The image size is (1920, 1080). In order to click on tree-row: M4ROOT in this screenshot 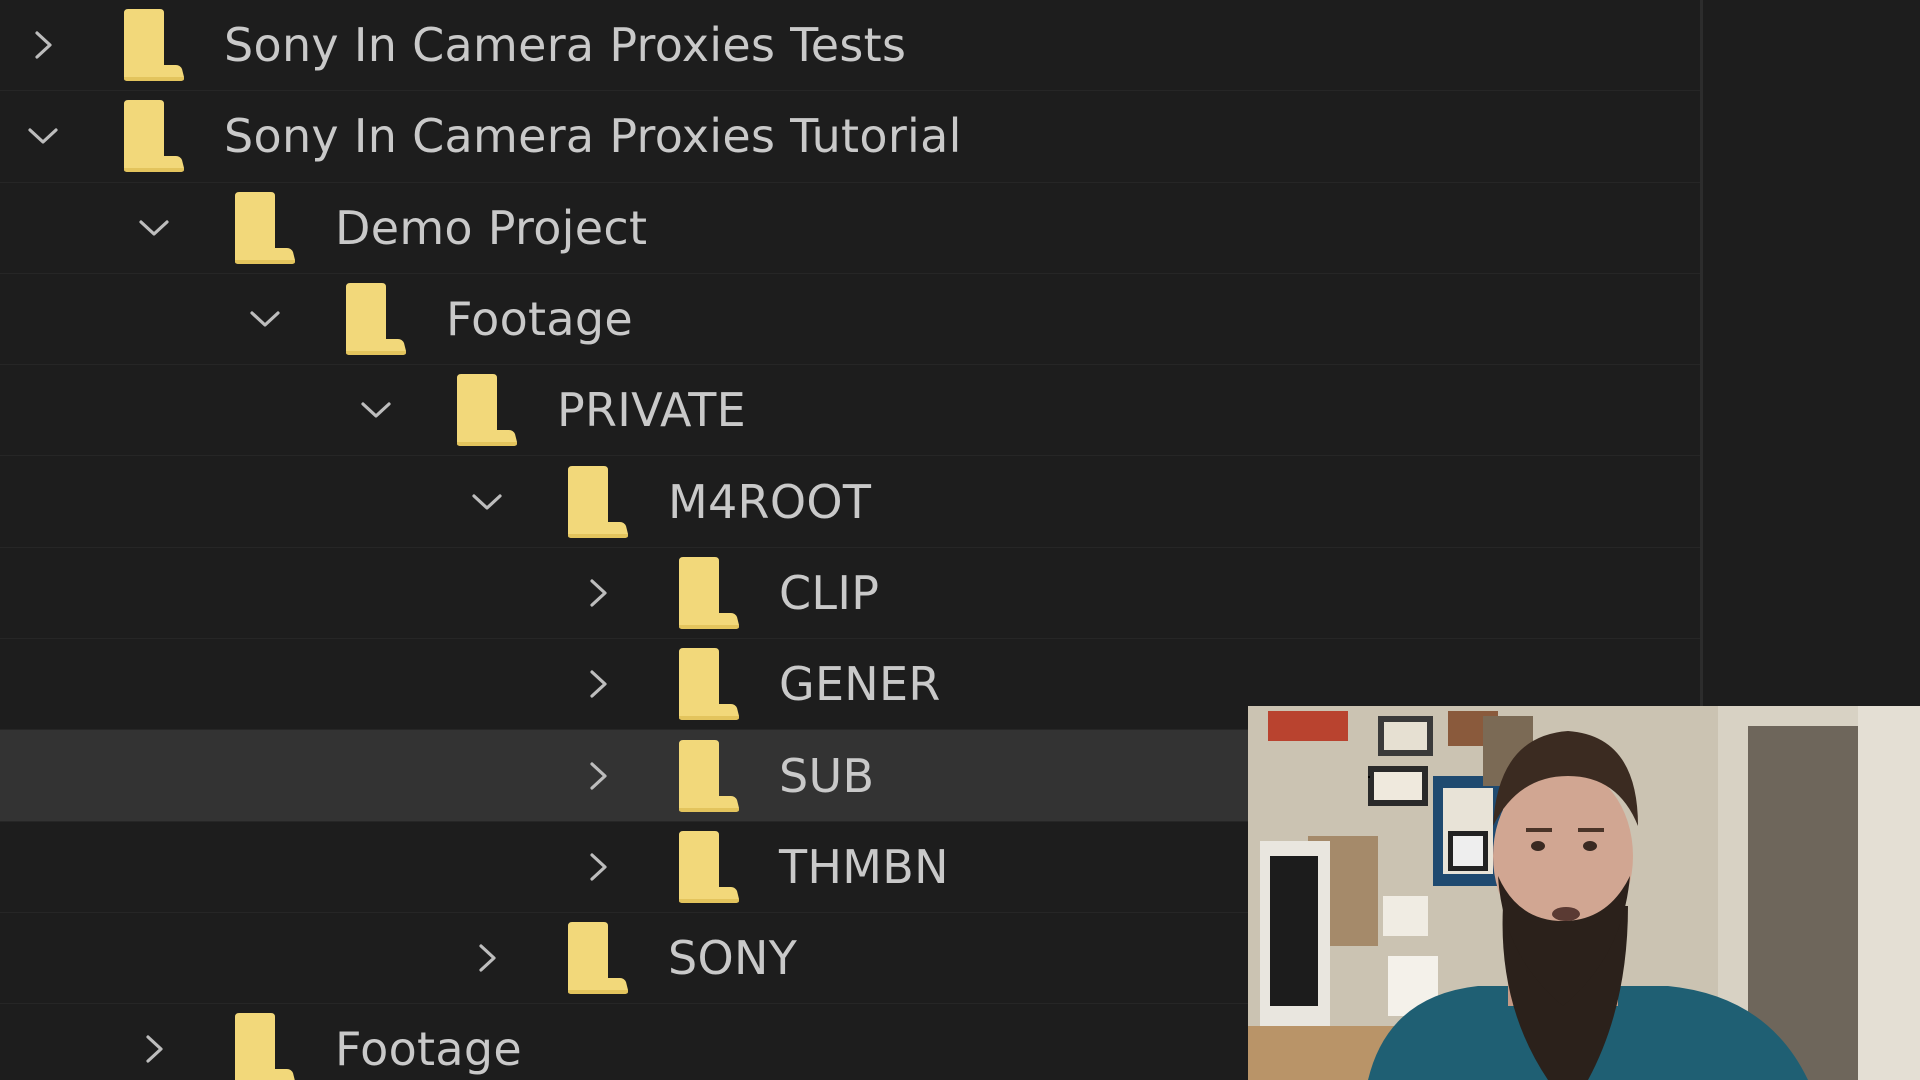, I will do `click(850, 502)`.